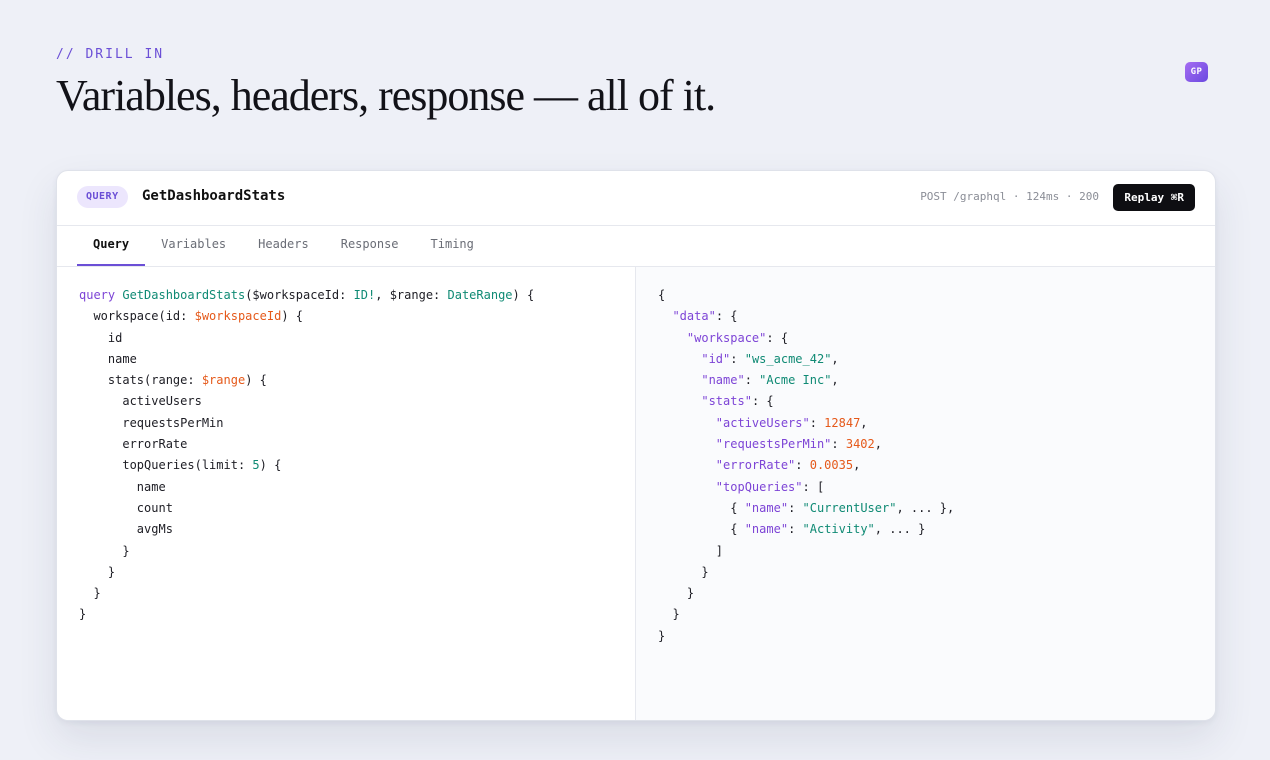 The width and height of the screenshot is (1270, 760). I want to click on code-token: : [, so click(813, 486).